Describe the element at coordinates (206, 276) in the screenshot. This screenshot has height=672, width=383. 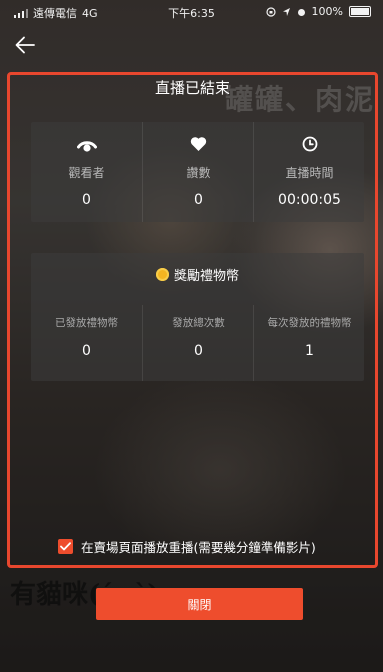
I see `gift-coins-title: 獎勵禮物幣` at that location.